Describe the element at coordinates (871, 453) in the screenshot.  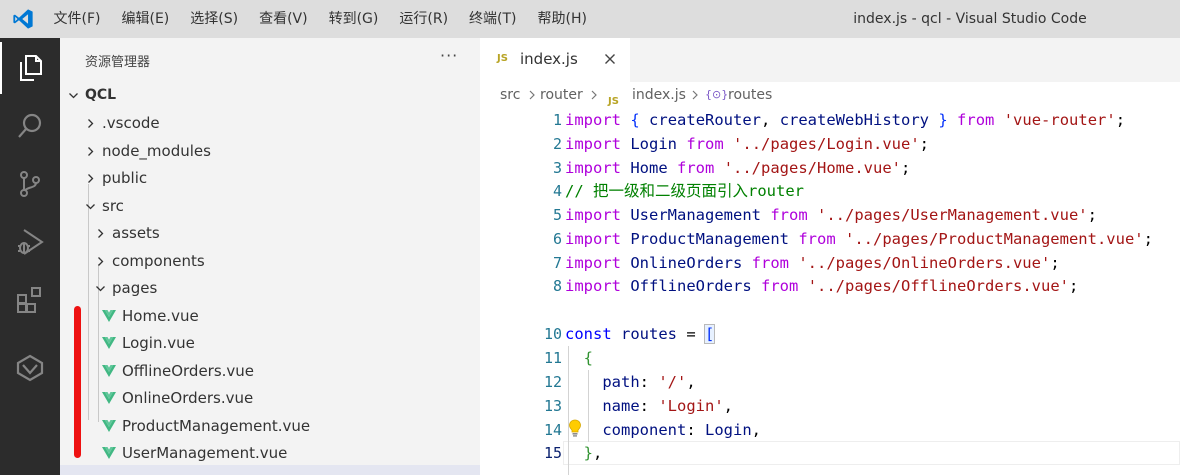
I see `current-line-highlight` at that location.